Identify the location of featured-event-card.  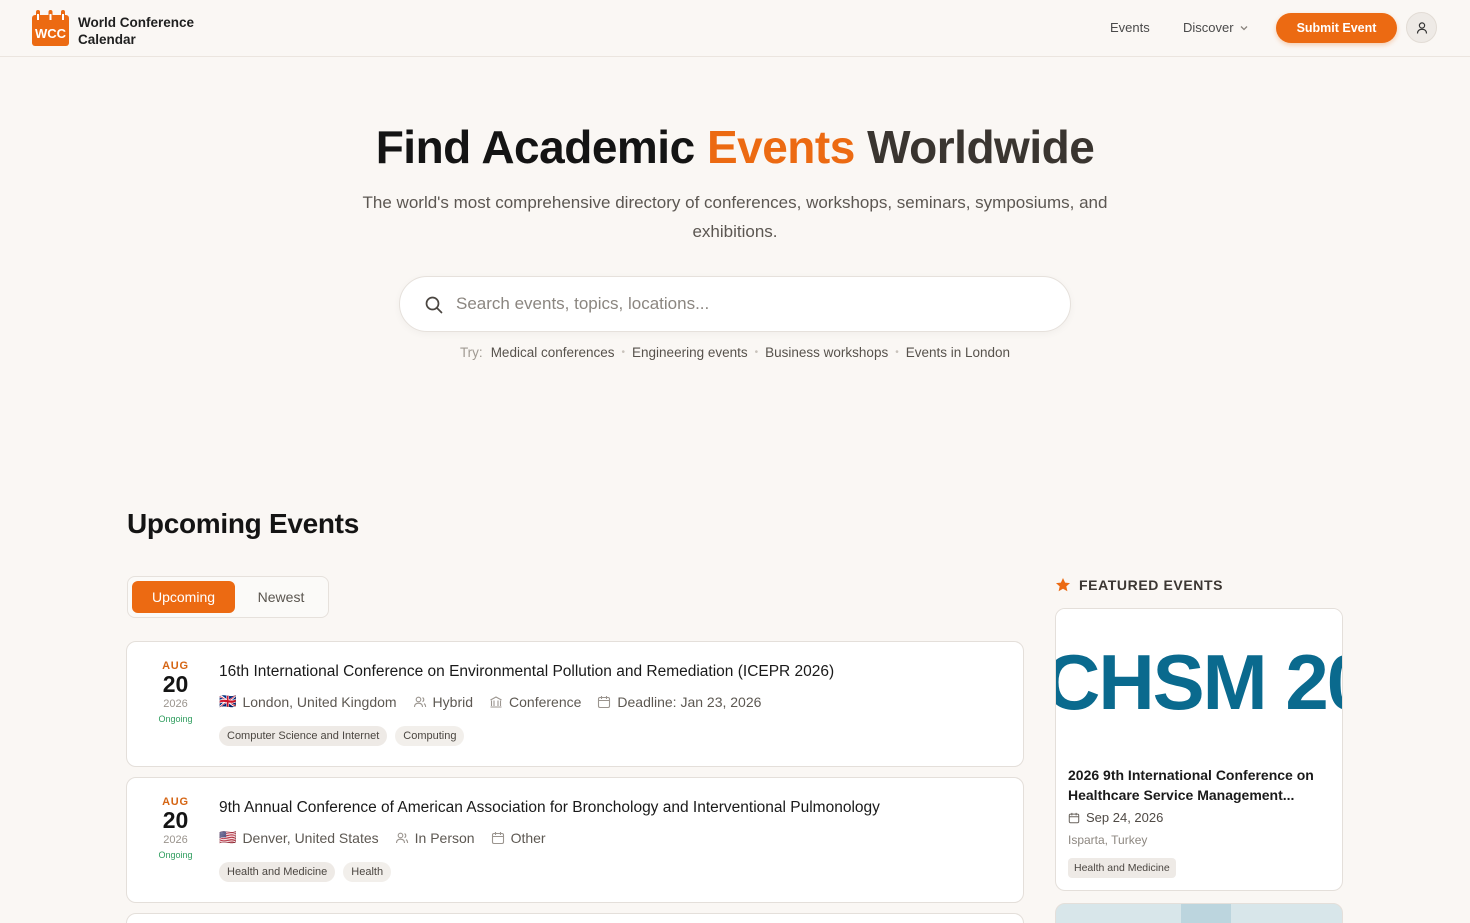
(1199, 913).